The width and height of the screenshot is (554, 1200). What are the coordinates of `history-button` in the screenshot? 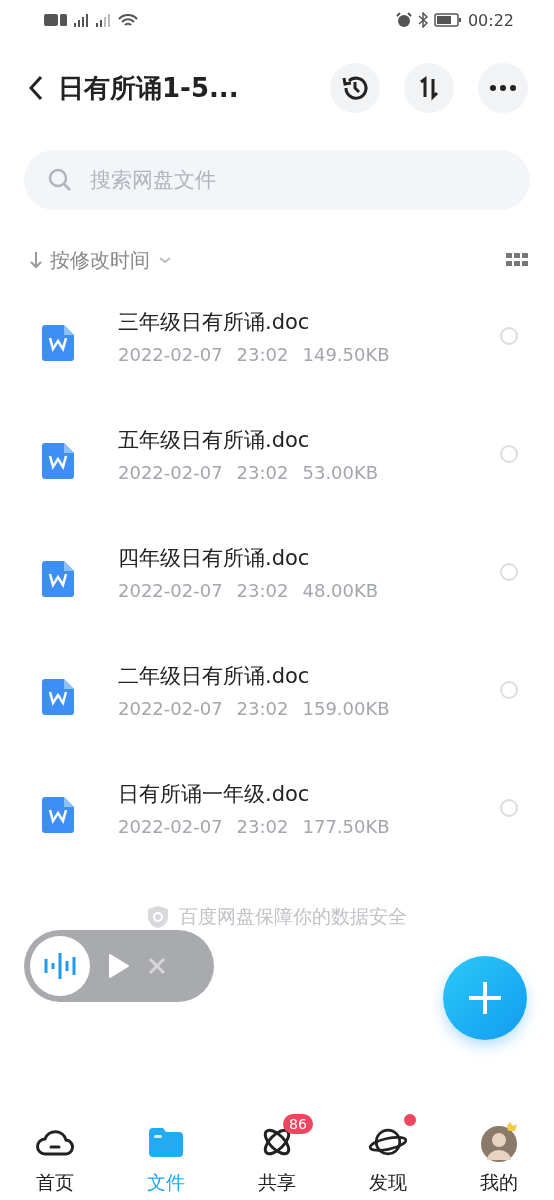 It's located at (355, 88).